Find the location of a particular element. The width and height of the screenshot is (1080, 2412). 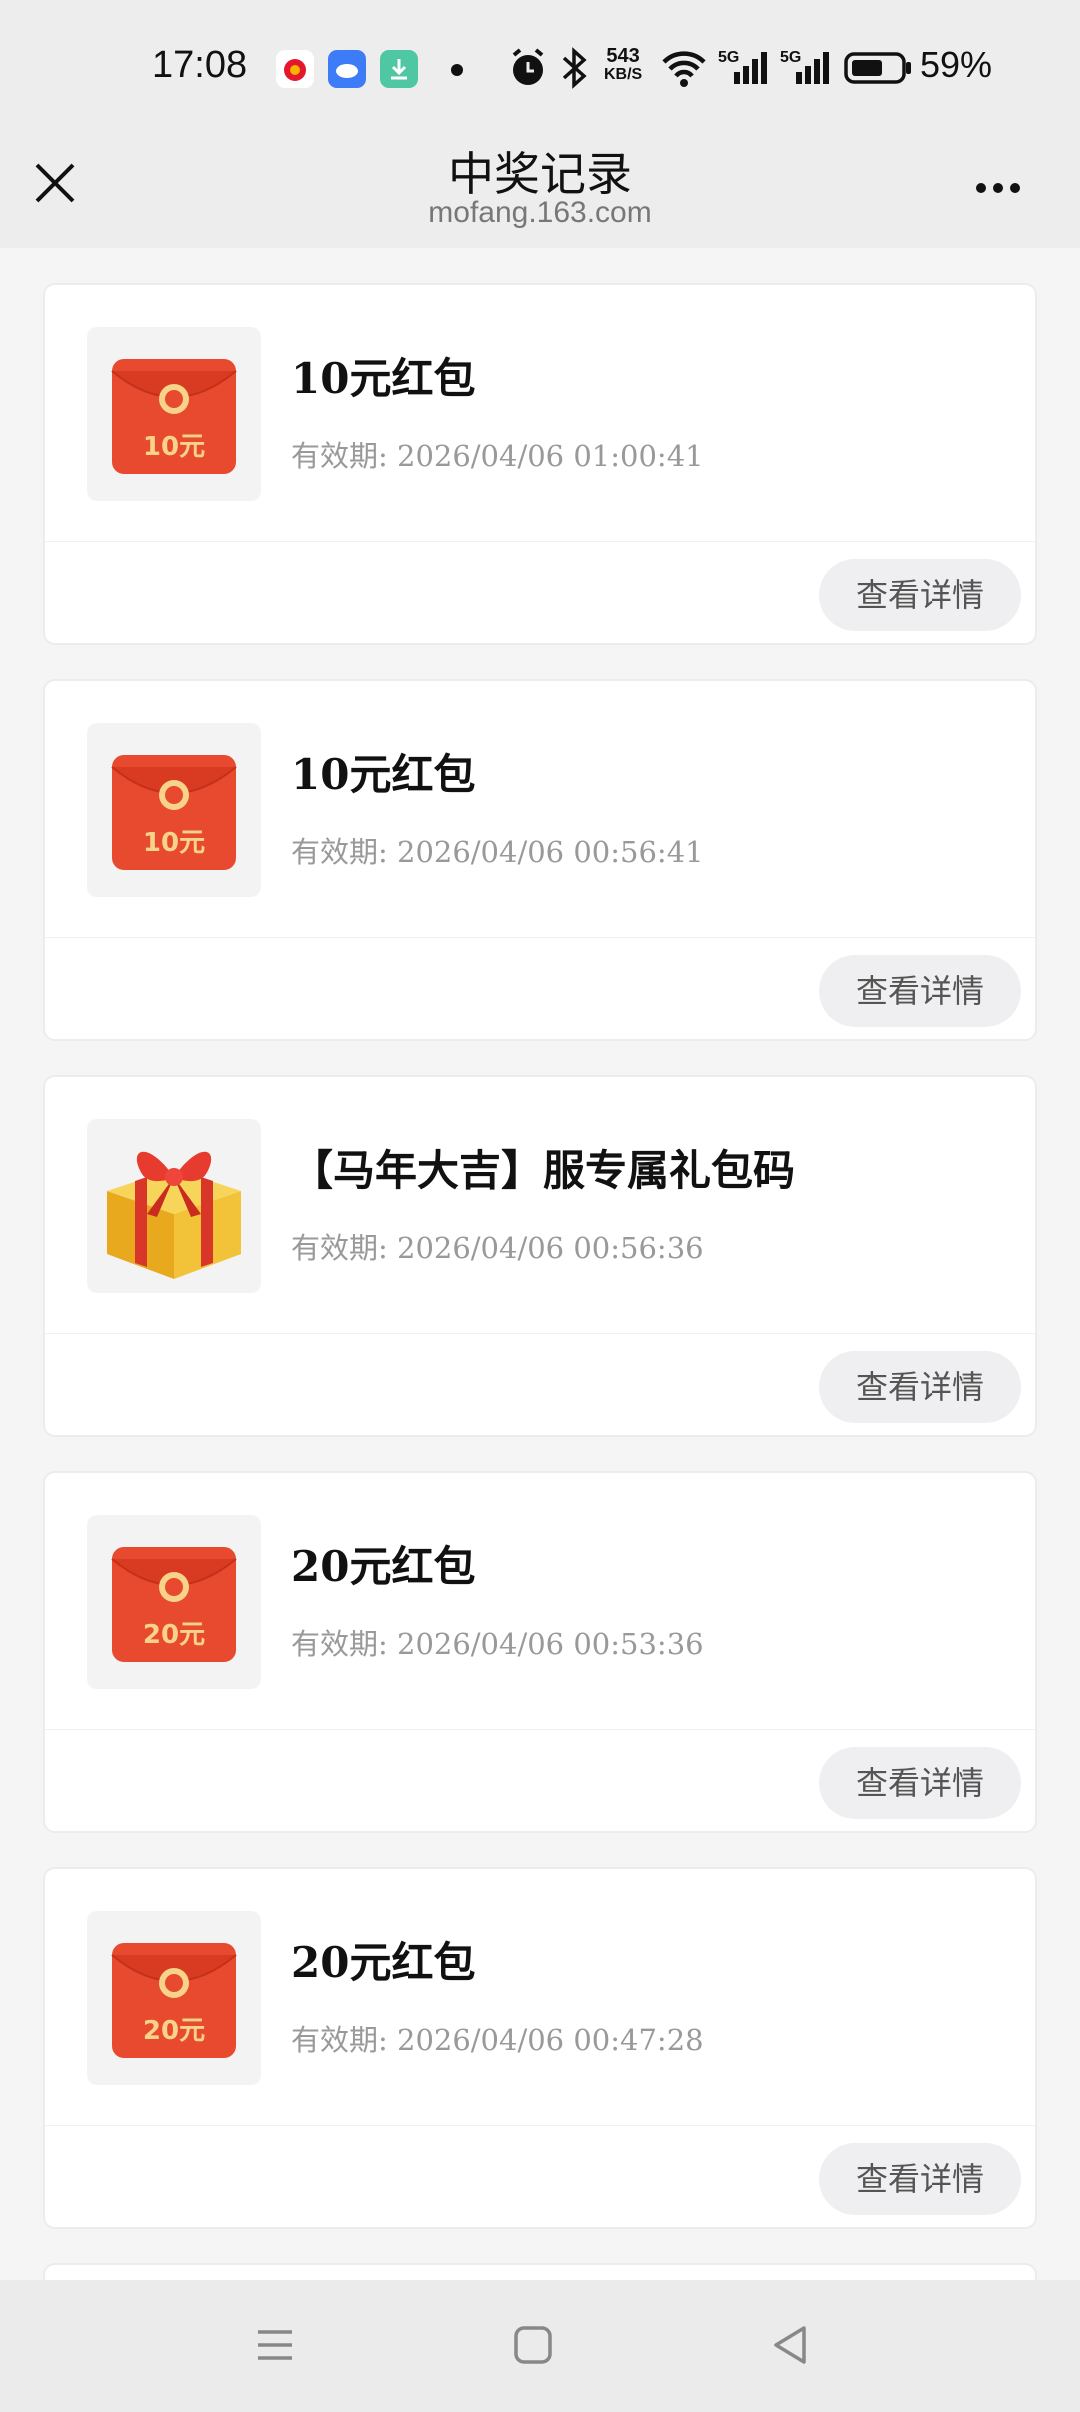

page-header: 中奖记录 mofang.163.com is located at coordinates (540, 193).